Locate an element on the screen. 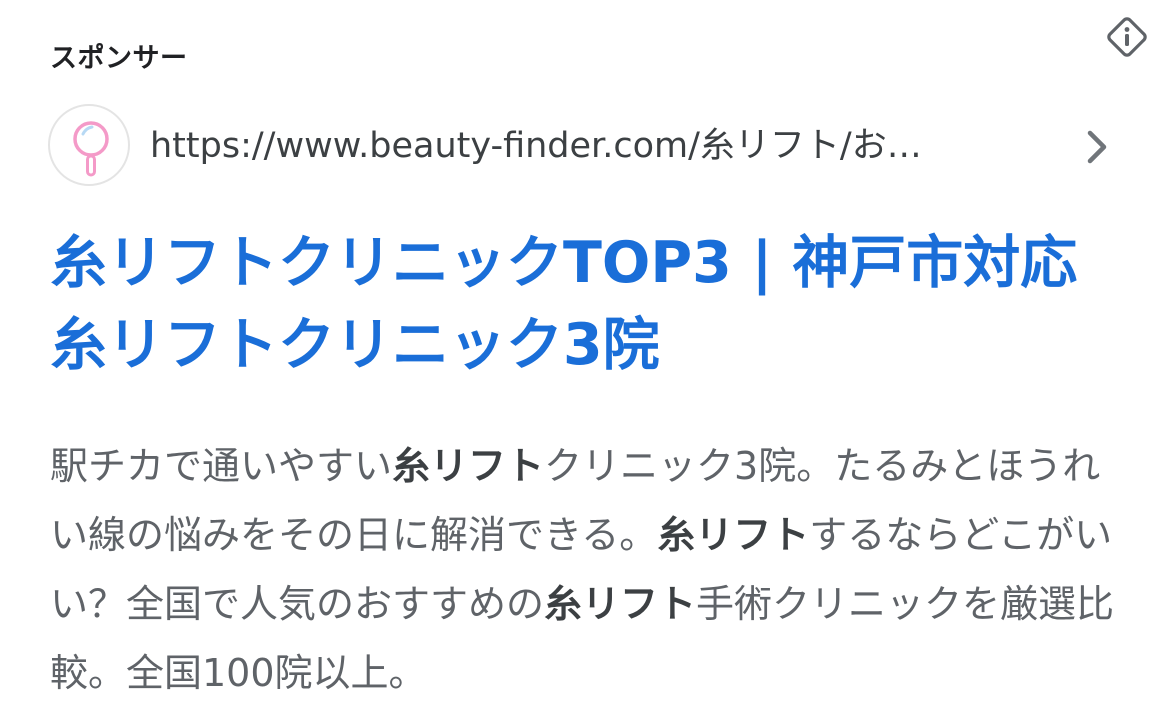 The width and height of the screenshot is (1170, 728). sponsor-label: スポンサー is located at coordinates (119, 58).